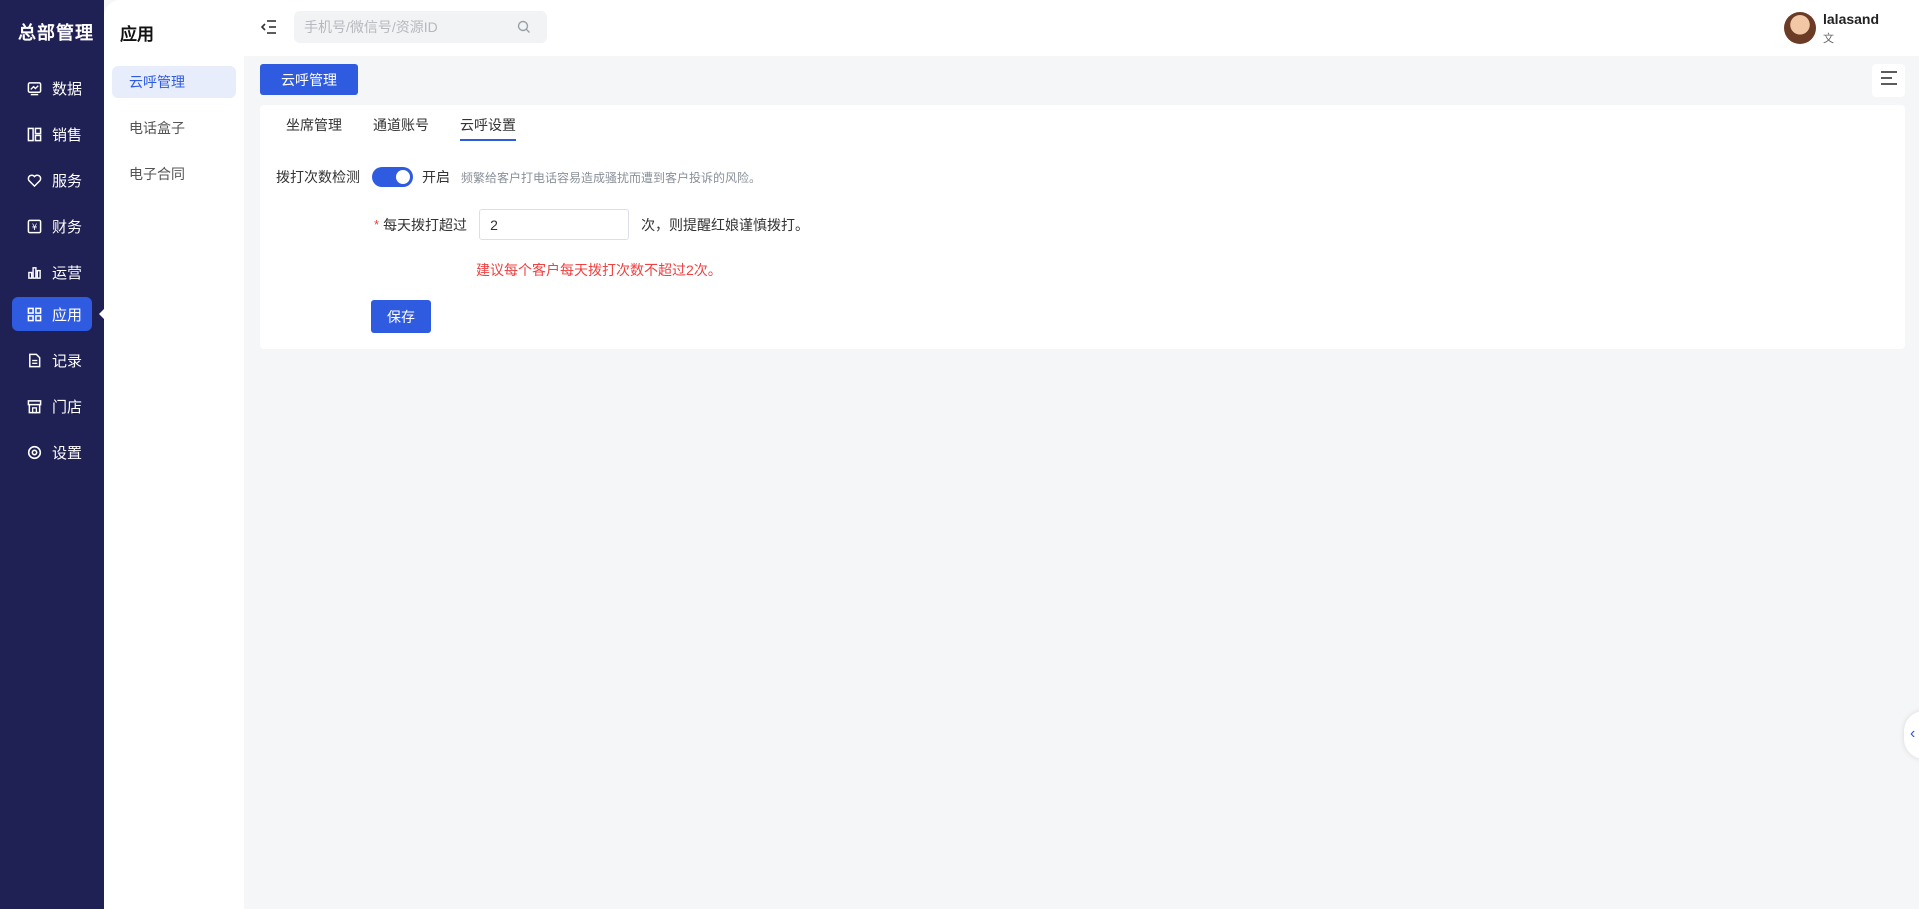 The height and width of the screenshot is (909, 1919). Describe the element at coordinates (318, 177) in the screenshot. I see `call-count-check-label: 拨打次数检测` at that location.